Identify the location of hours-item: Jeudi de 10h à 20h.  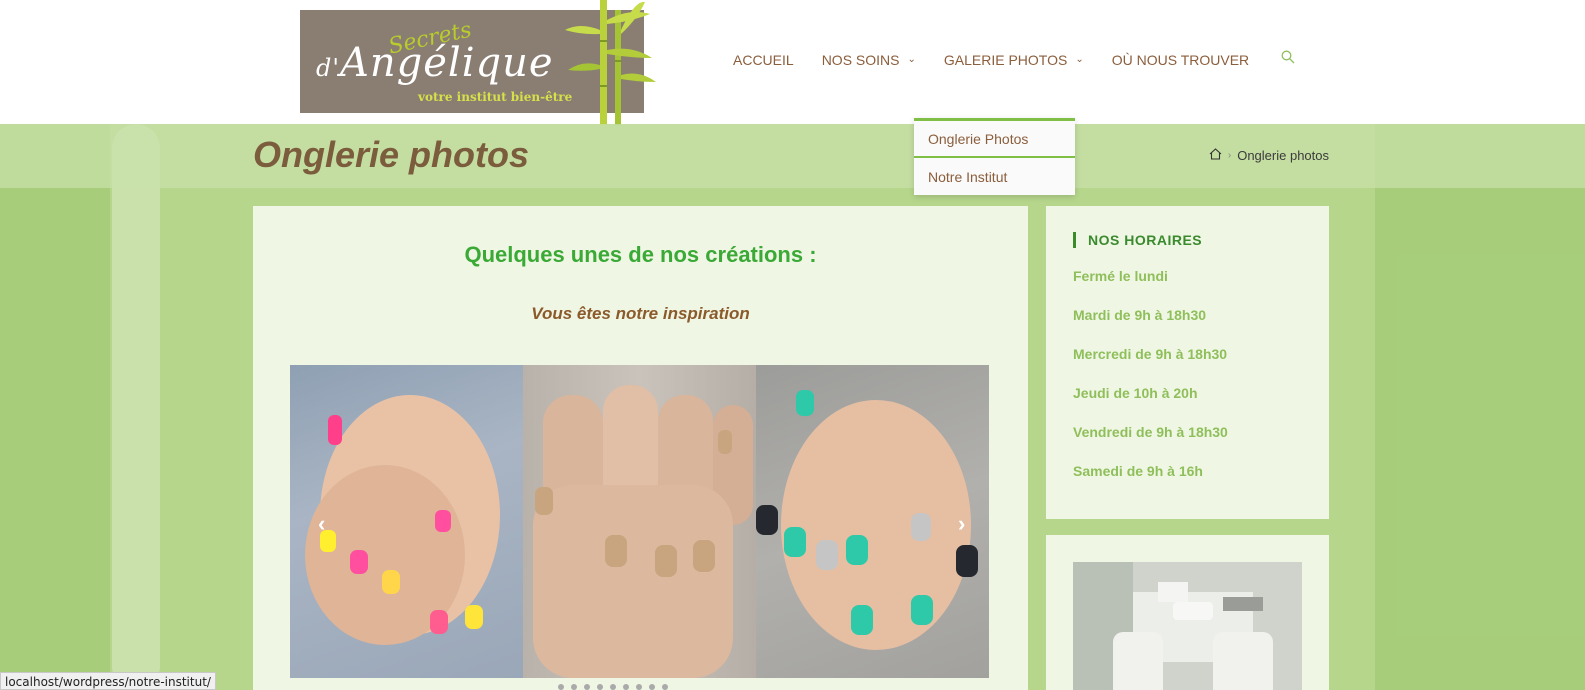
(1135, 392).